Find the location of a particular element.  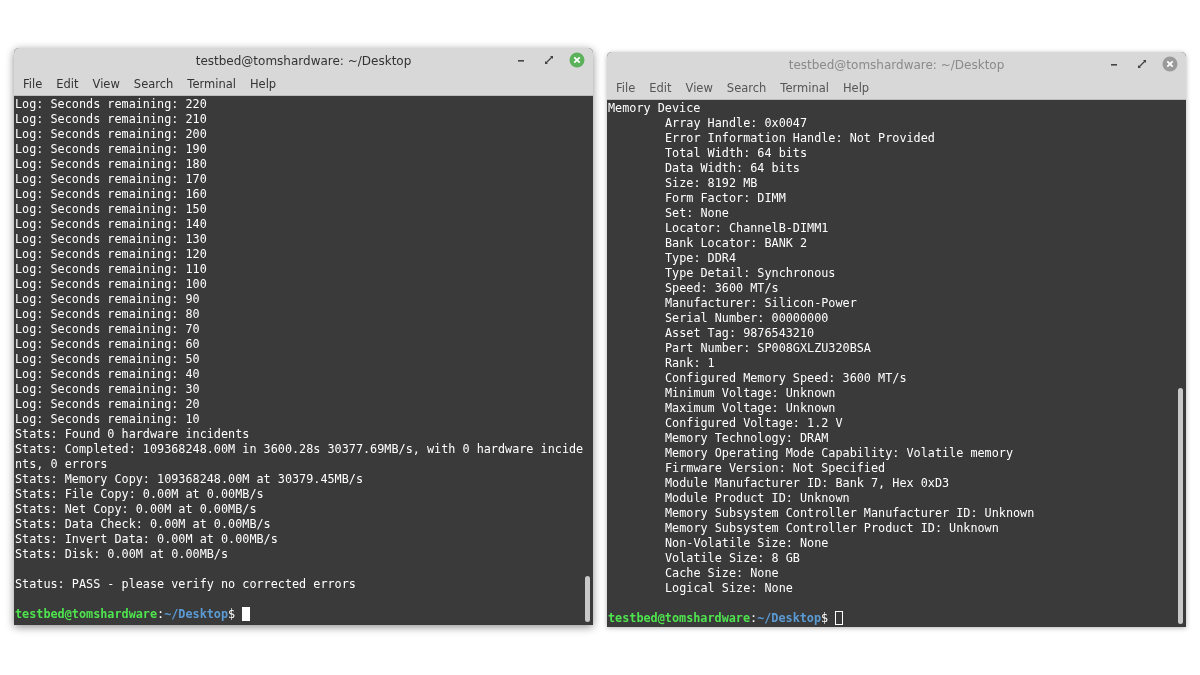

terminal-line: Type Detail: Synchronous is located at coordinates (750, 273).